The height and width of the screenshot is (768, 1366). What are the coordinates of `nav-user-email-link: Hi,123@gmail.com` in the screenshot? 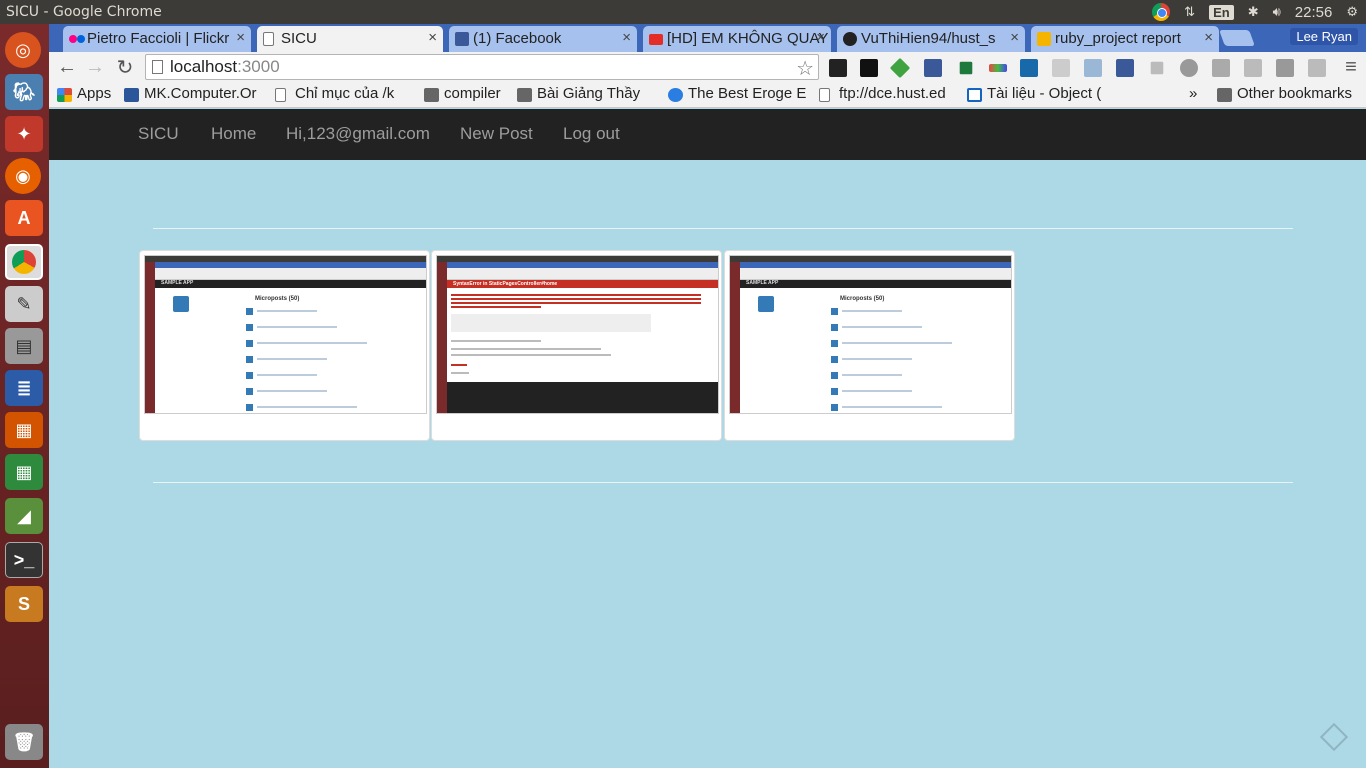 It's located at (358, 134).